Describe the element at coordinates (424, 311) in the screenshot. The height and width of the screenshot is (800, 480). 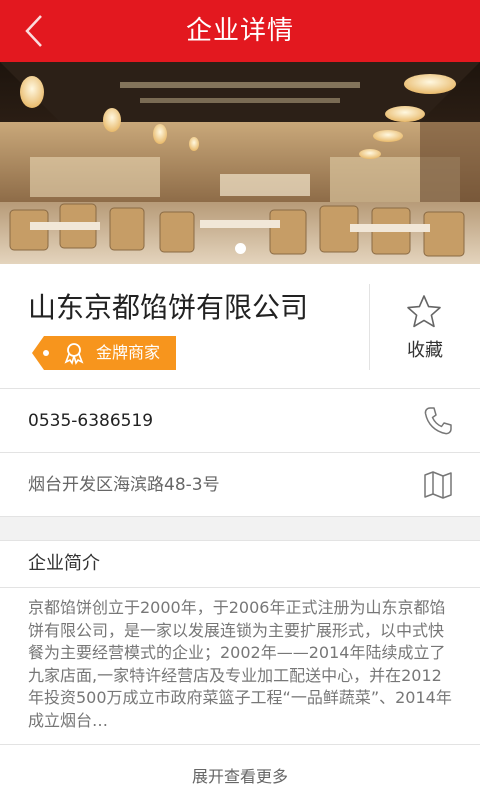
I see `star-outline-icon` at that location.